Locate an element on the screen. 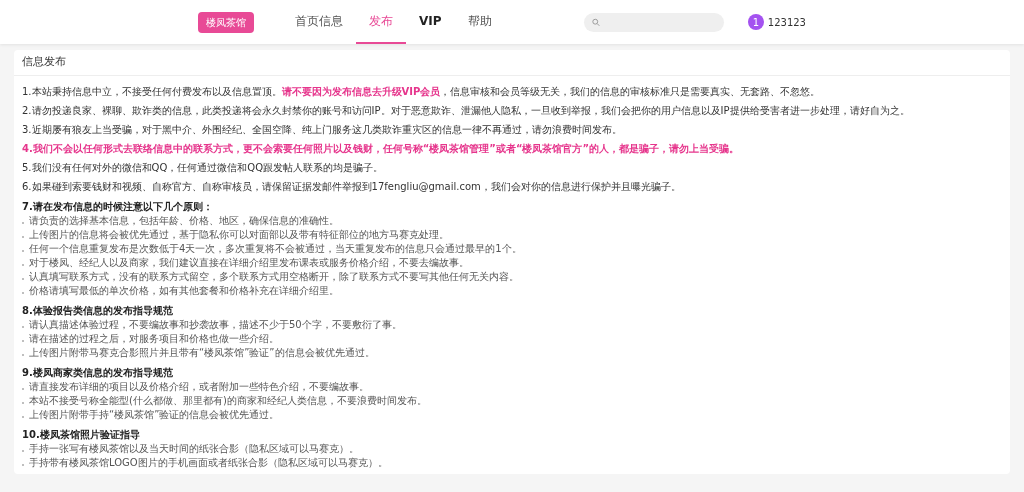  rule-item: 价格请填写最低的单次价格，如有其他套餐和价格补充在详细介绍里。 is located at coordinates (184, 291).